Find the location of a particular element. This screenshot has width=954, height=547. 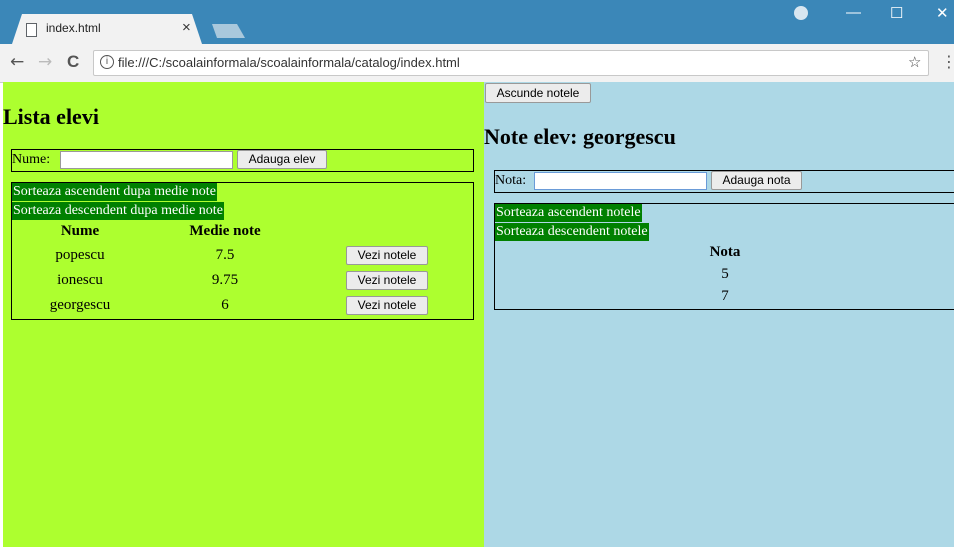

students-title: Lista elevi is located at coordinates (51, 116).